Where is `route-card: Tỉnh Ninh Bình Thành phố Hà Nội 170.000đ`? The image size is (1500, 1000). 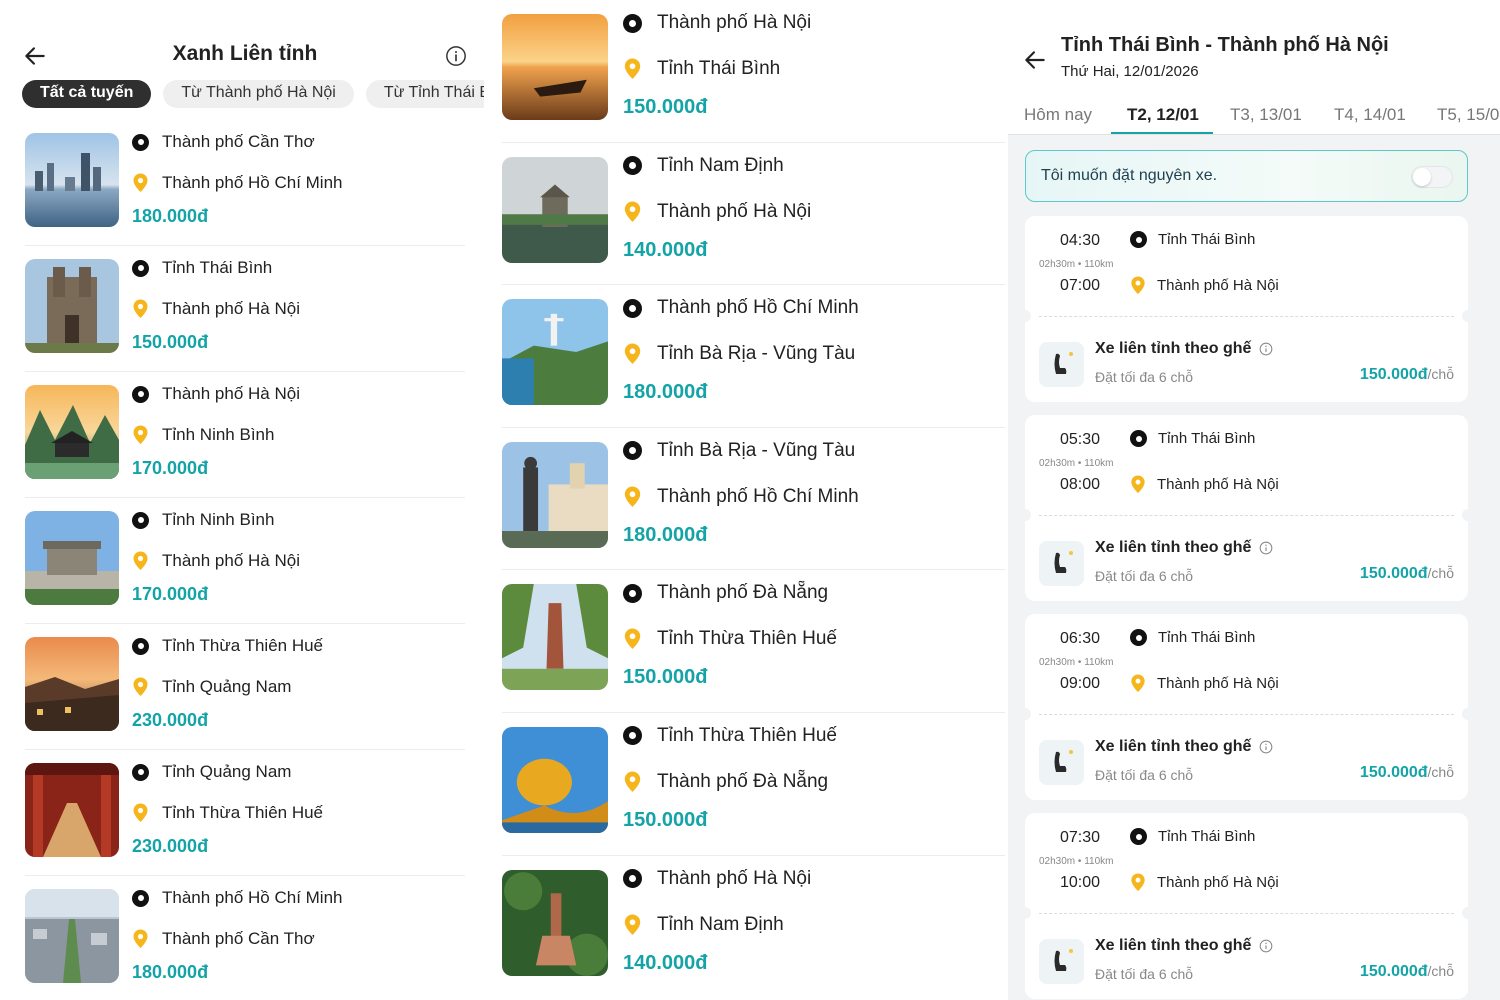 route-card: Tỉnh Ninh Bình Thành phố Hà Nội 170.000đ is located at coordinates (245, 561).